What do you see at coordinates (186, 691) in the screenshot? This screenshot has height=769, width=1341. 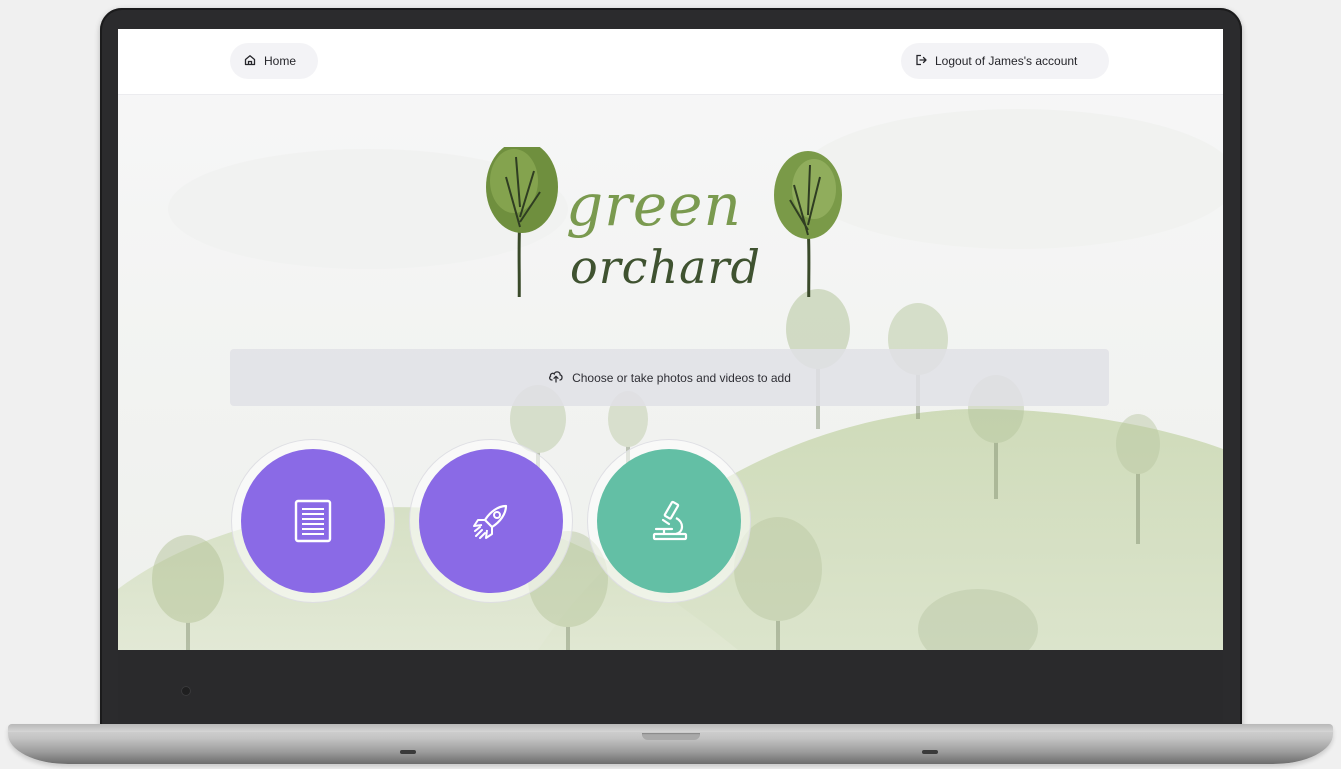 I see `webcam-icon` at bounding box center [186, 691].